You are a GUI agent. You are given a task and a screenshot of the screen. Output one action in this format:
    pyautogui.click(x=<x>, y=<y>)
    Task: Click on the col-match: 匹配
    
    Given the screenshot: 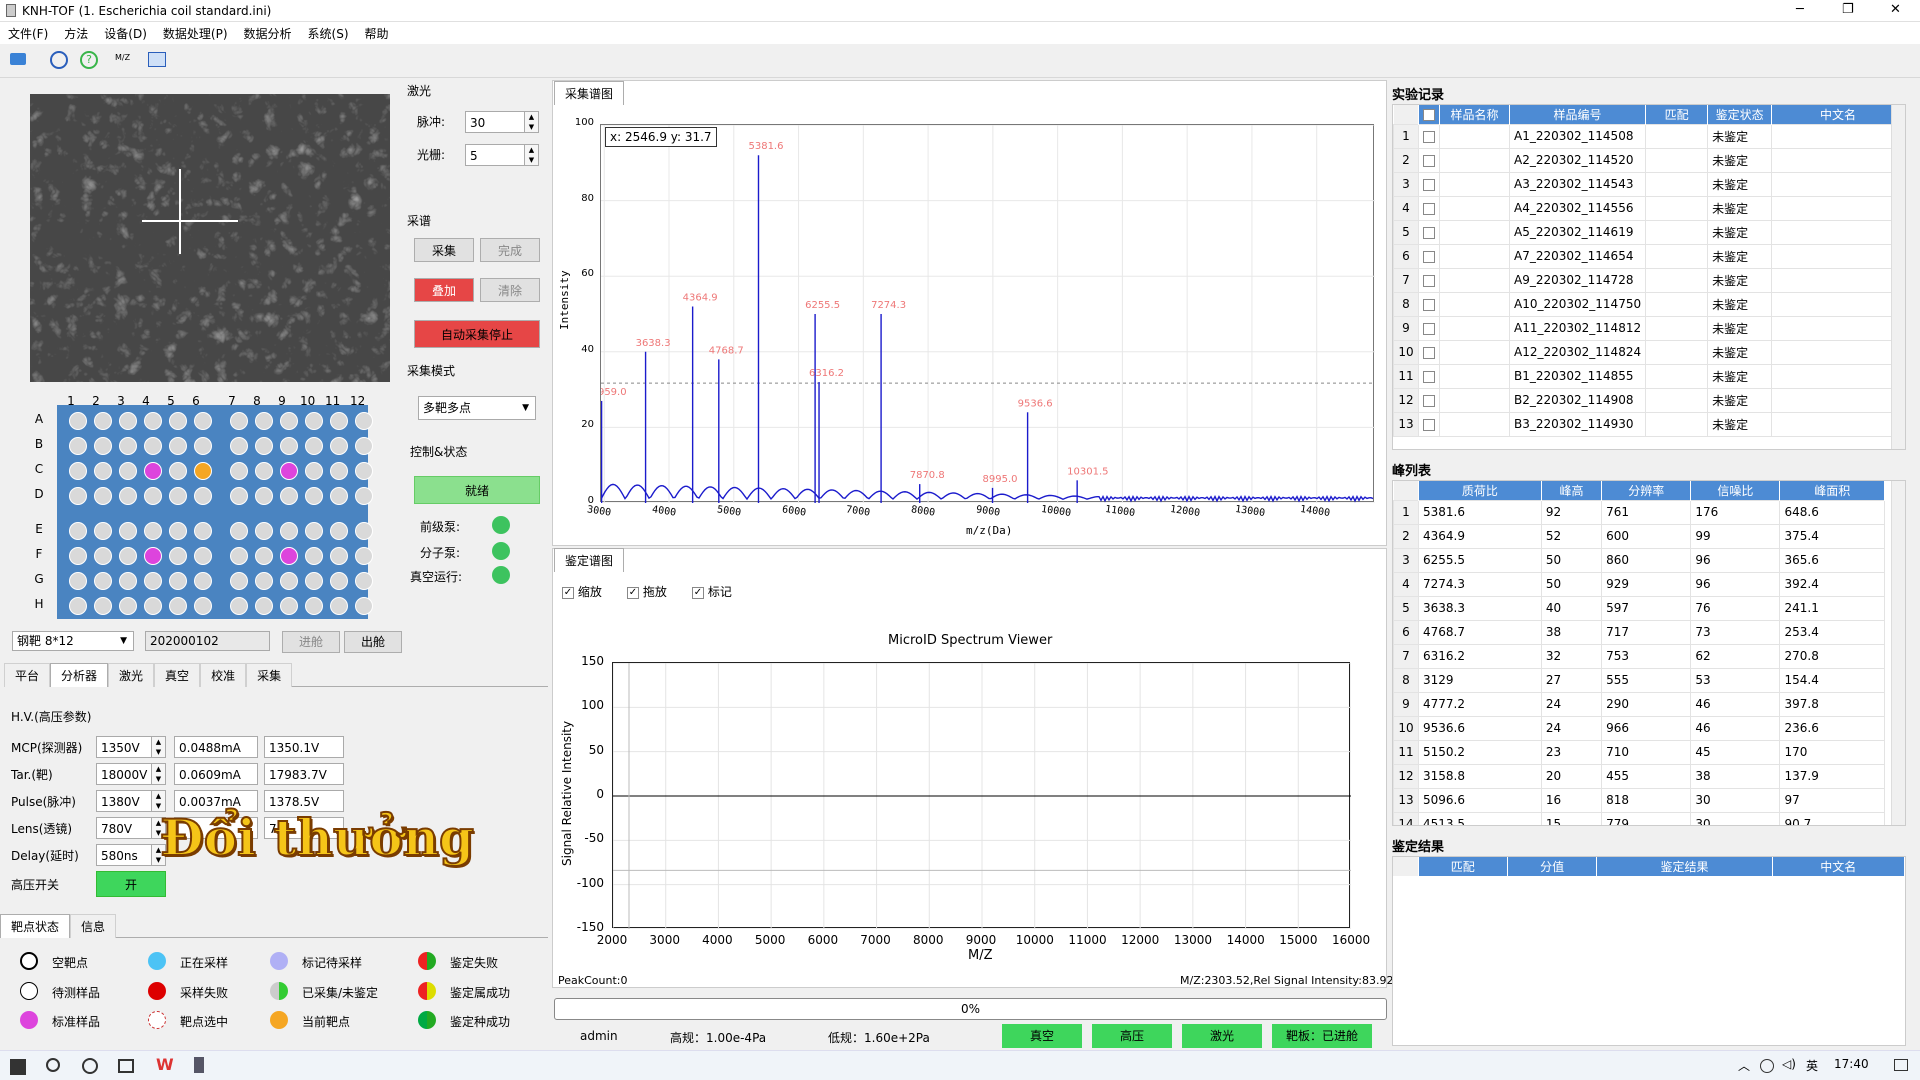 What is the action you would take?
    pyautogui.click(x=1677, y=114)
    